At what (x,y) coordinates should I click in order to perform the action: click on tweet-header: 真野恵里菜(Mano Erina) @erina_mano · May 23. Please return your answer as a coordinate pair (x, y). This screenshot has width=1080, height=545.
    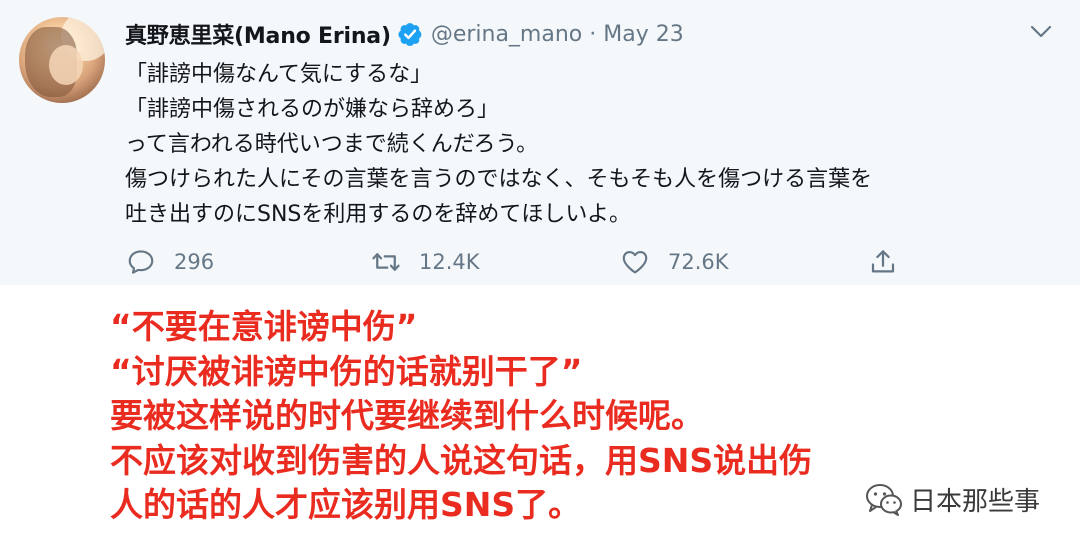
    Looking at the image, I should click on (404, 34).